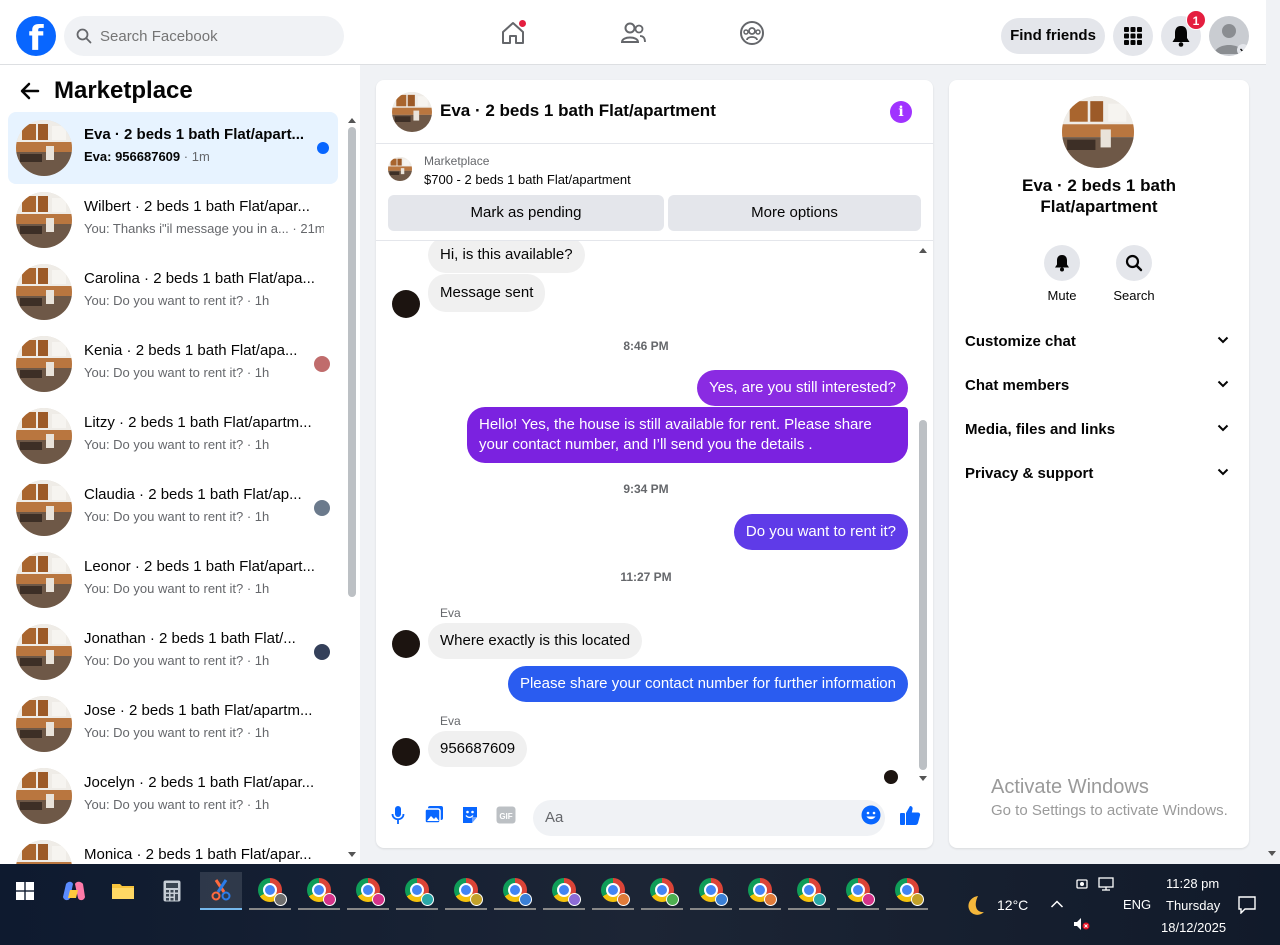 The image size is (1280, 945). What do you see at coordinates (1272, 853) in the screenshot?
I see `page-scroll-down-arrow` at bounding box center [1272, 853].